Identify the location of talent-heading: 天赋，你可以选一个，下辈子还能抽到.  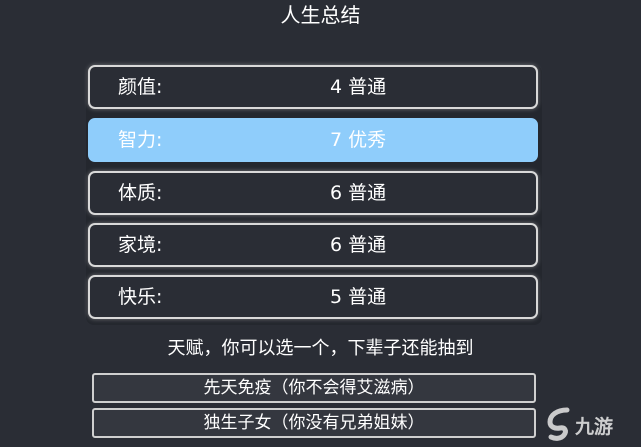
(320, 348).